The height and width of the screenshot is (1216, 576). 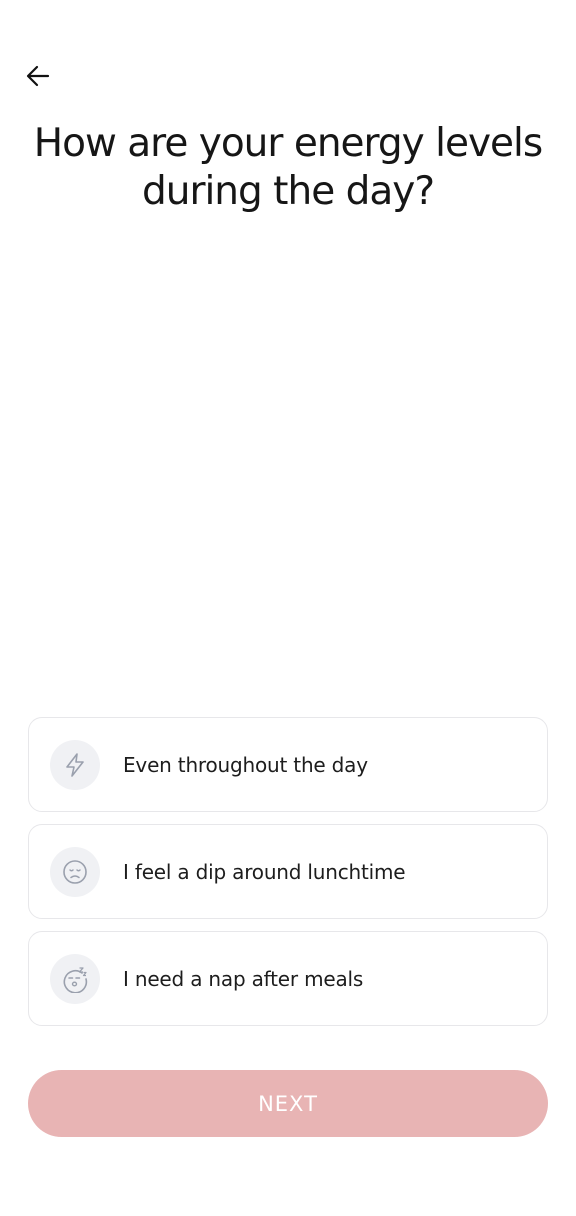 I want to click on option-nap-after-meals: I need a nap after meals, so click(x=288, y=978).